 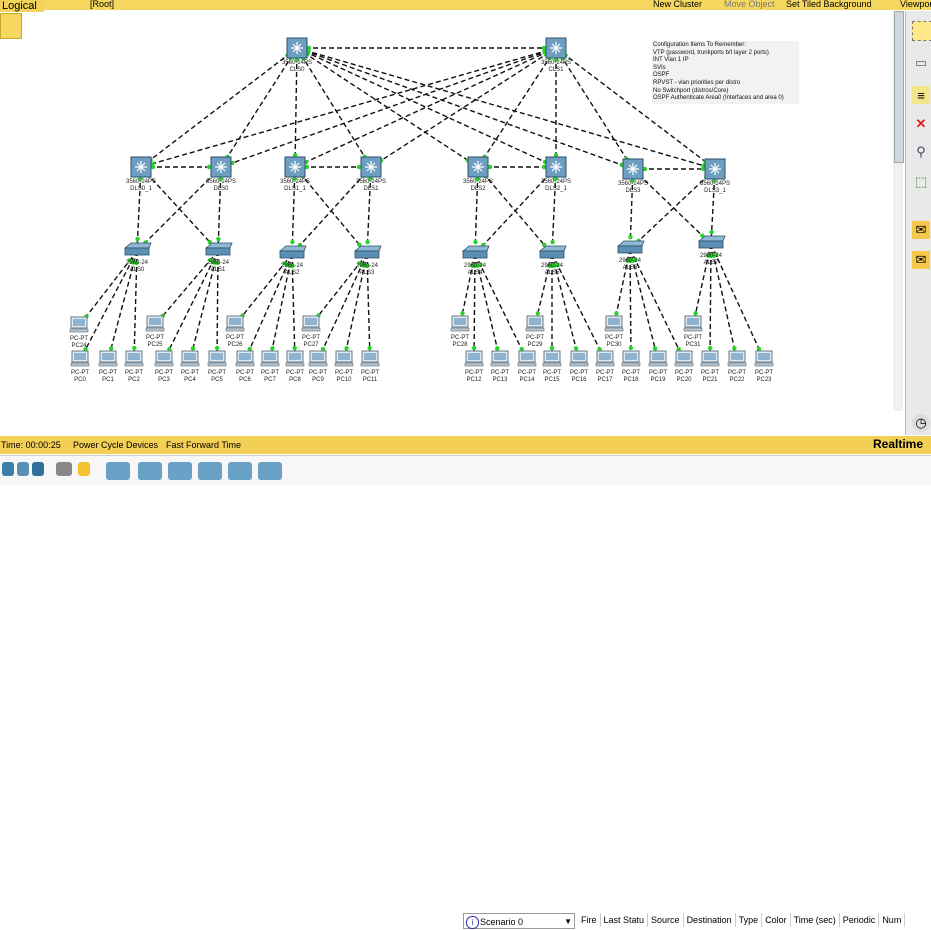 I want to click on device-name-label: ALS3, so click(x=367, y=273).